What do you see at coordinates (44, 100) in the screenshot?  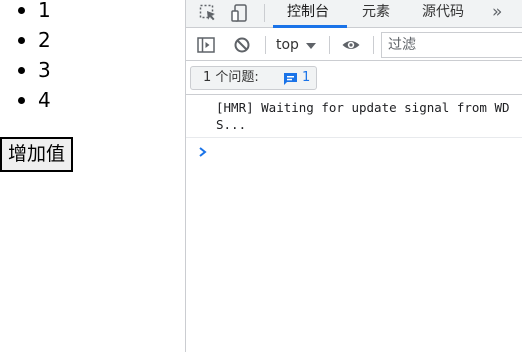 I see `list-item-text: 4` at bounding box center [44, 100].